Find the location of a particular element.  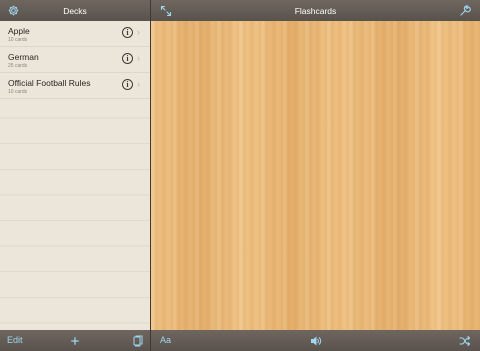

flashcards-bottom-toolbar: Aa is located at coordinates (315, 340).